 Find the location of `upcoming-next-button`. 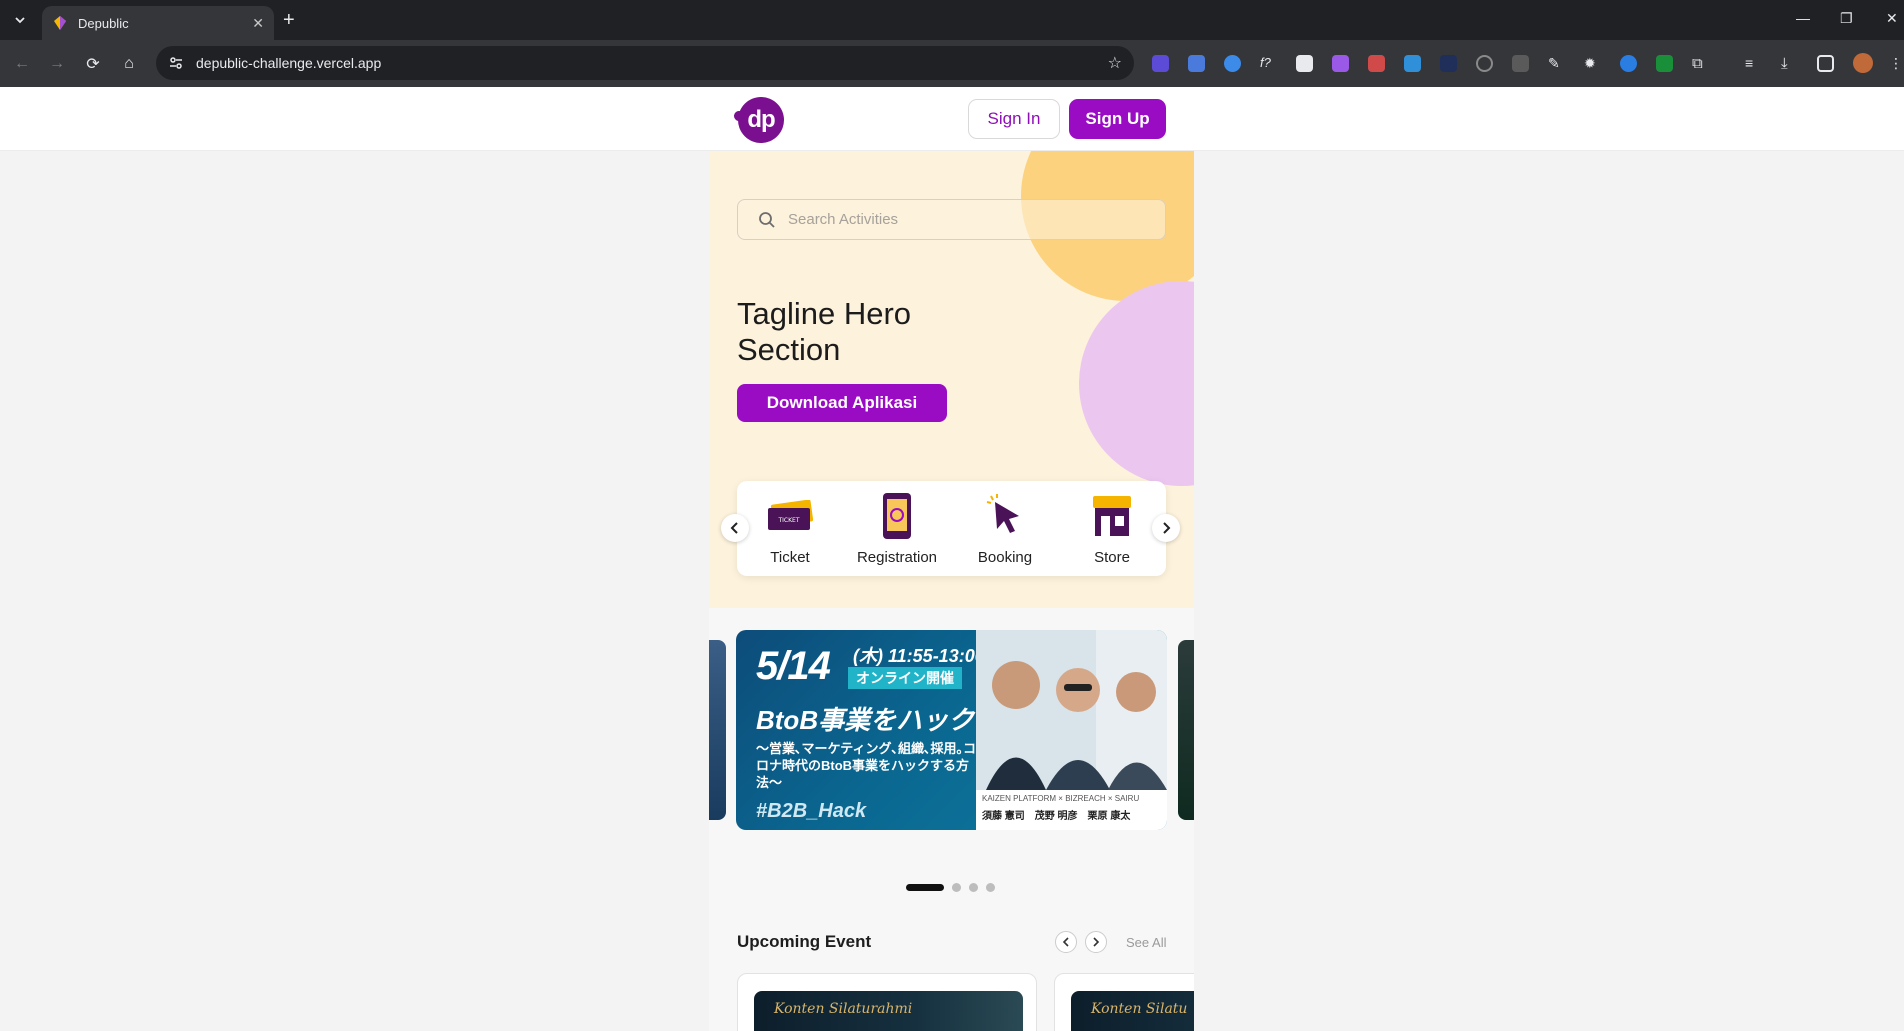

upcoming-next-button is located at coordinates (1096, 942).